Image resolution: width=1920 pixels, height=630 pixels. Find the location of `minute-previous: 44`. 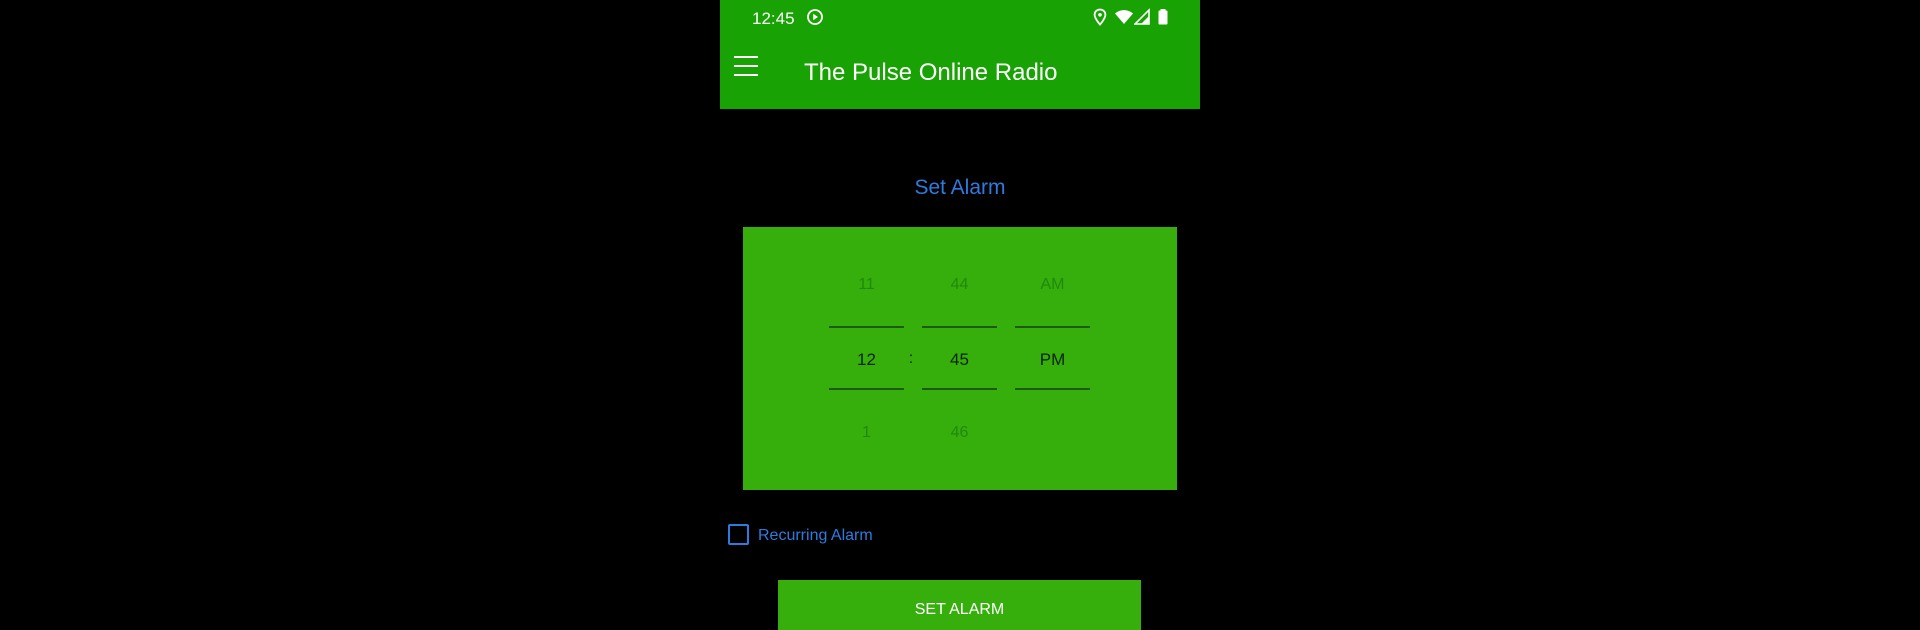

minute-previous: 44 is located at coordinates (959, 285).